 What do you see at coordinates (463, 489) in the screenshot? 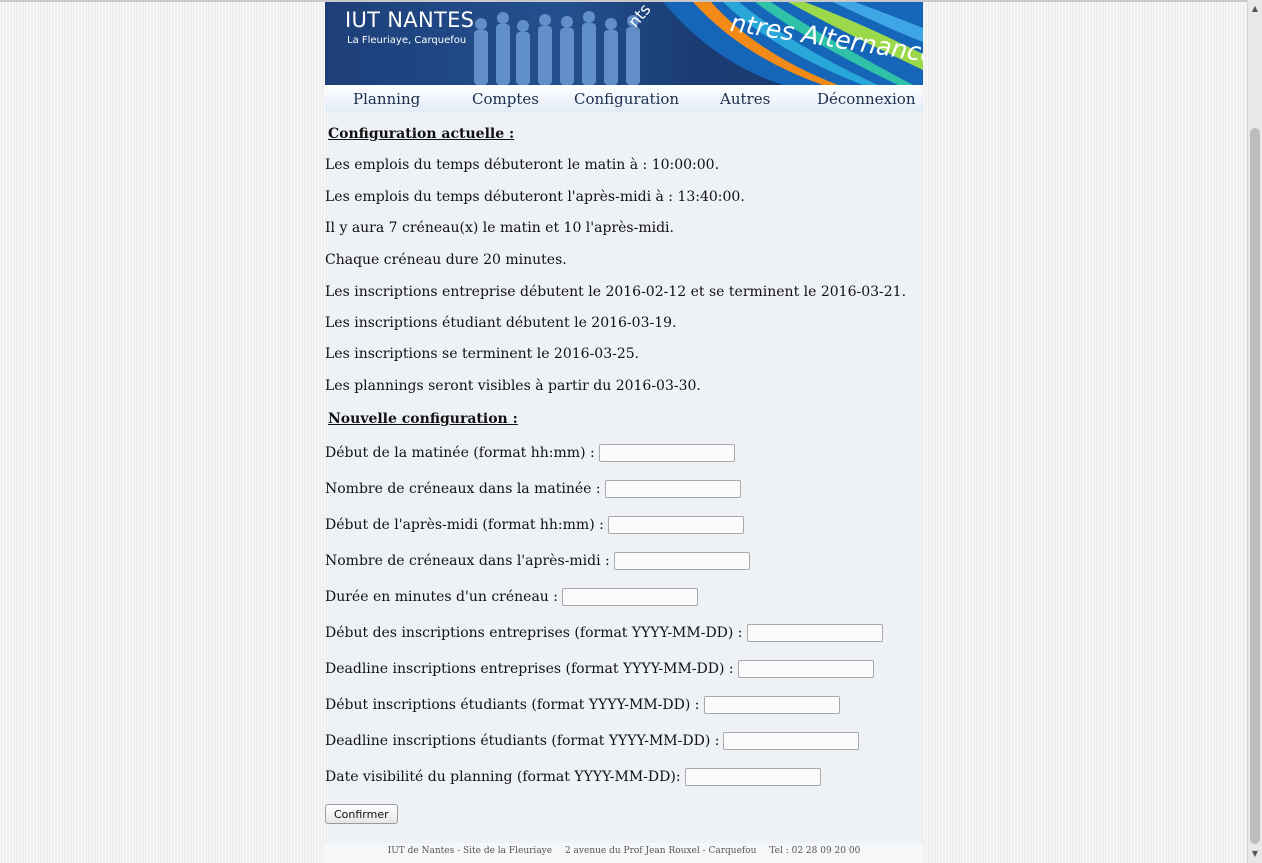
I see `field-label: Nombre de créneaux dans la matinée :` at bounding box center [463, 489].